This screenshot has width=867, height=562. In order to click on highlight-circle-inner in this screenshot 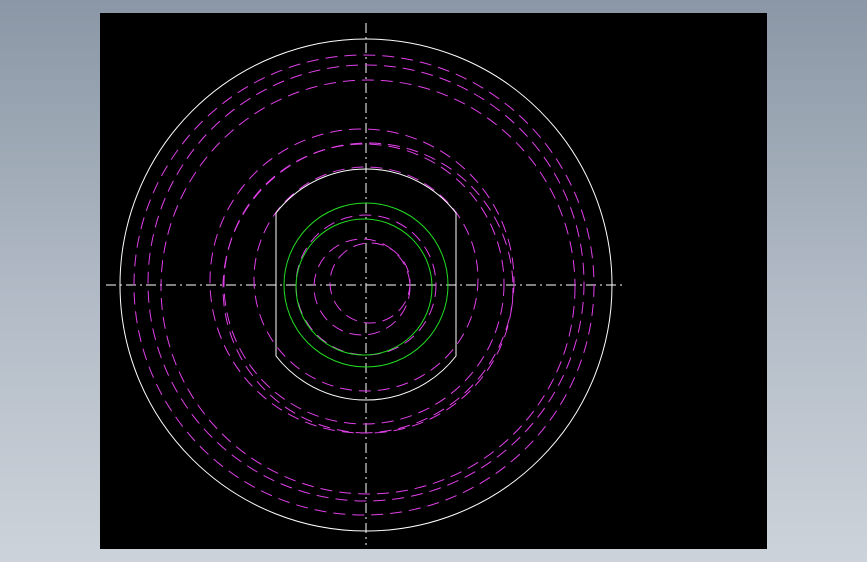, I will do `click(364, 287)`.